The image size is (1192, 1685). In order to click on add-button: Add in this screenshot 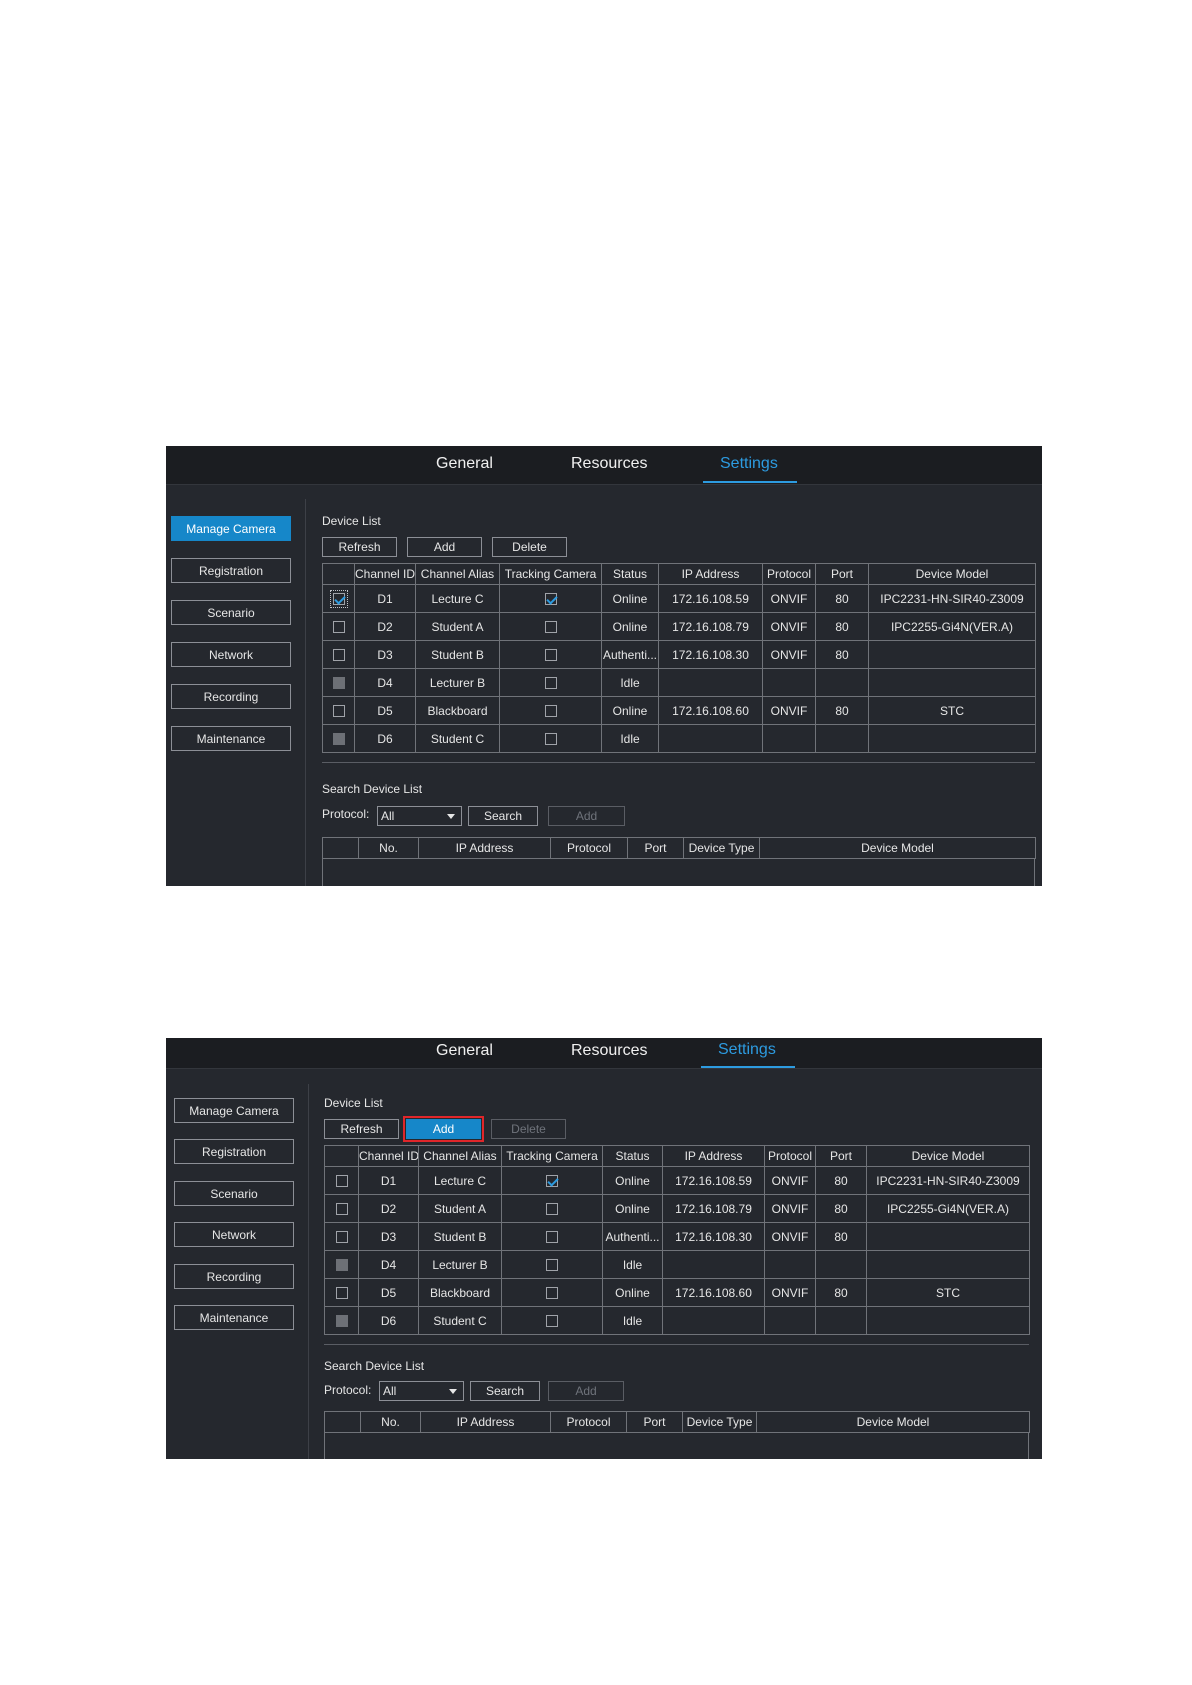, I will do `click(443, 1129)`.